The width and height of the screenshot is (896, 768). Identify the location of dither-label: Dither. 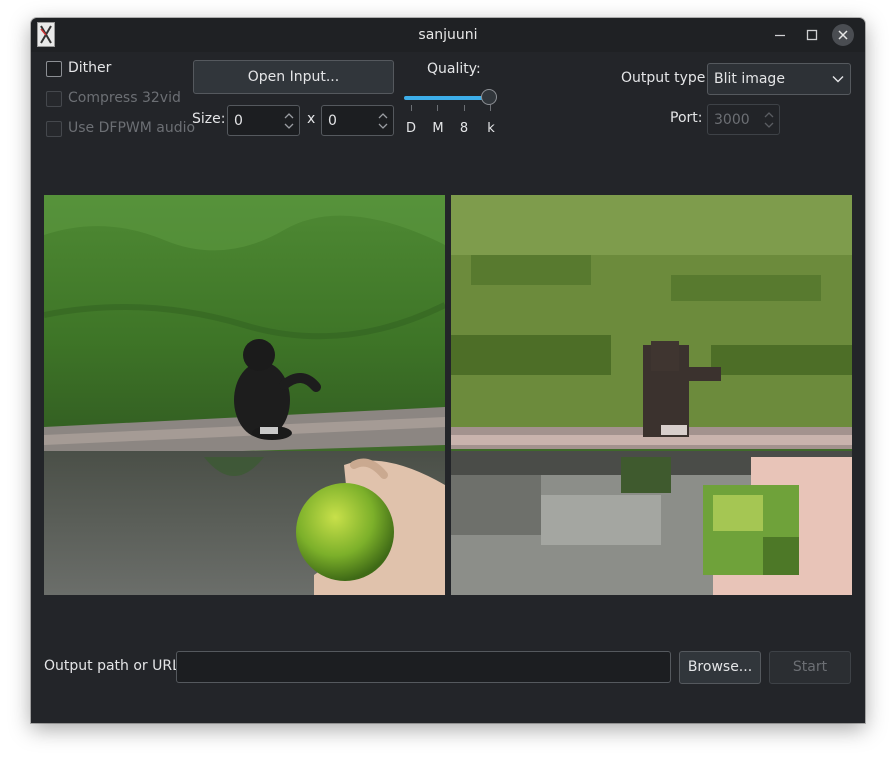
(90, 68).